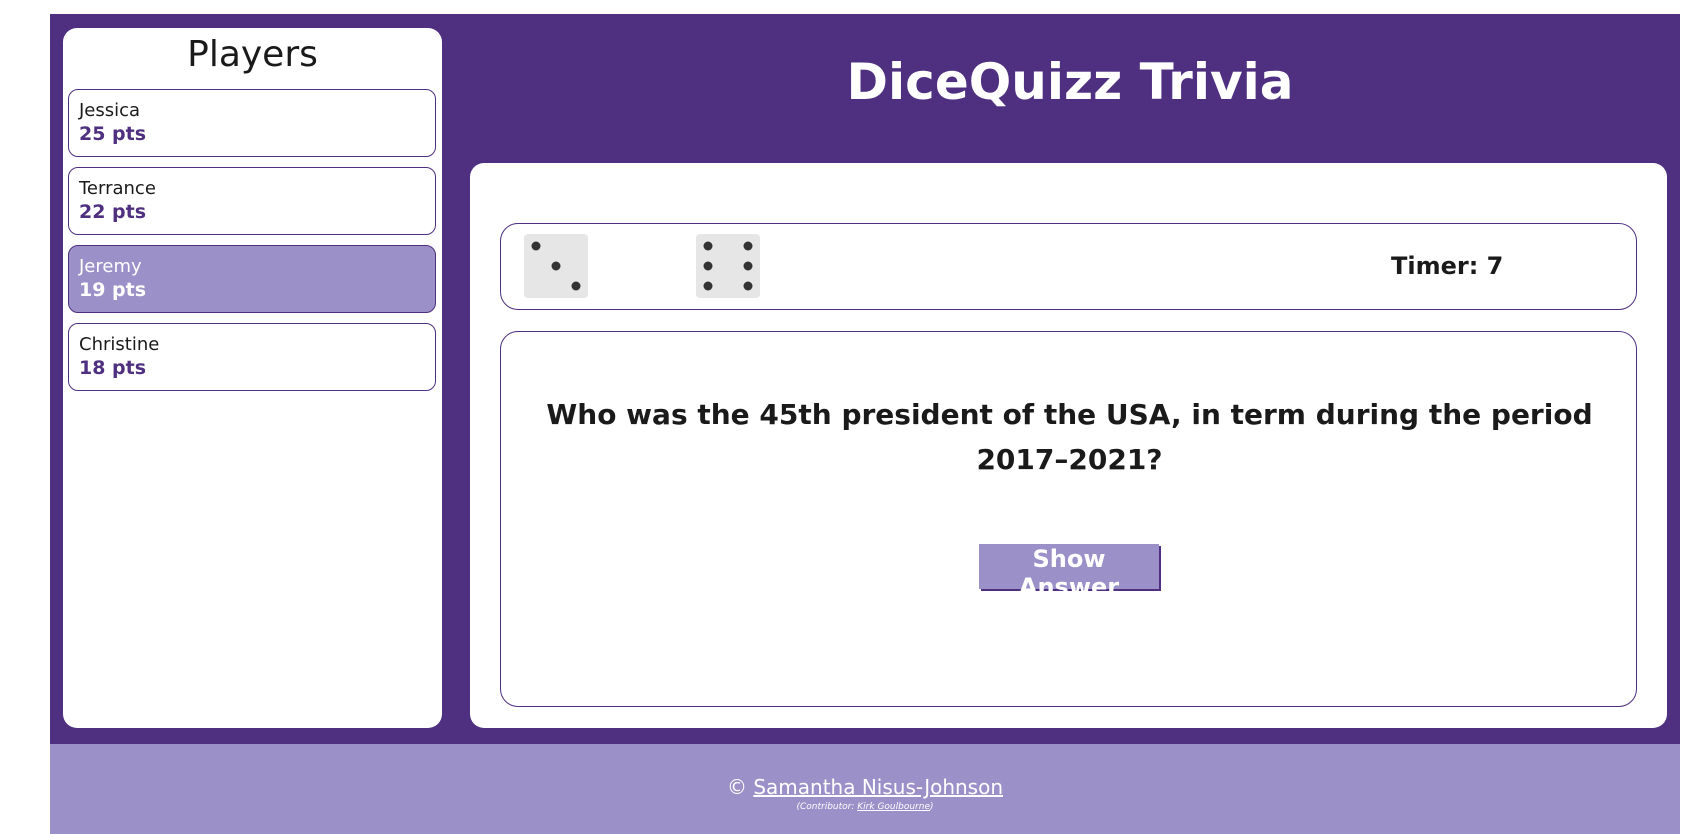  What do you see at coordinates (893, 807) in the screenshot?
I see `contributor-link: Kirk Goulbourne` at bounding box center [893, 807].